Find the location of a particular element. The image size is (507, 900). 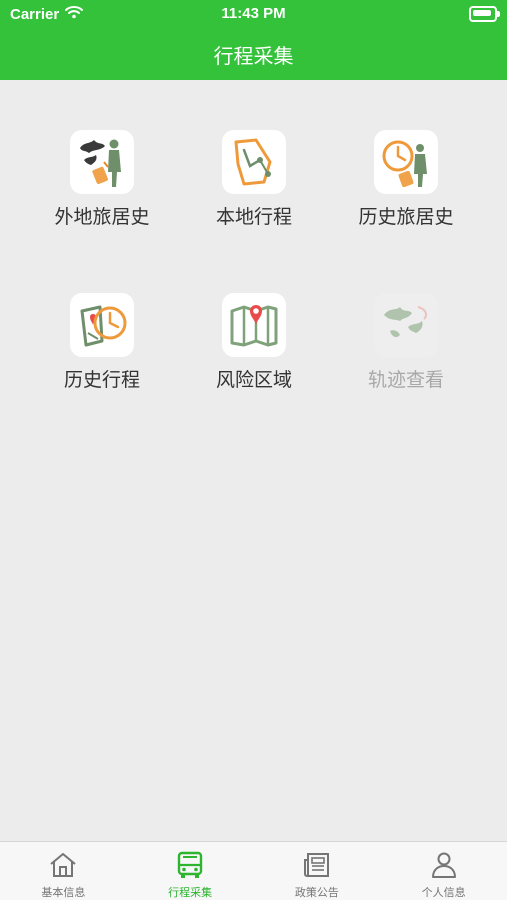

tile-history-travel: 历史旅居史 is located at coordinates (406, 190).